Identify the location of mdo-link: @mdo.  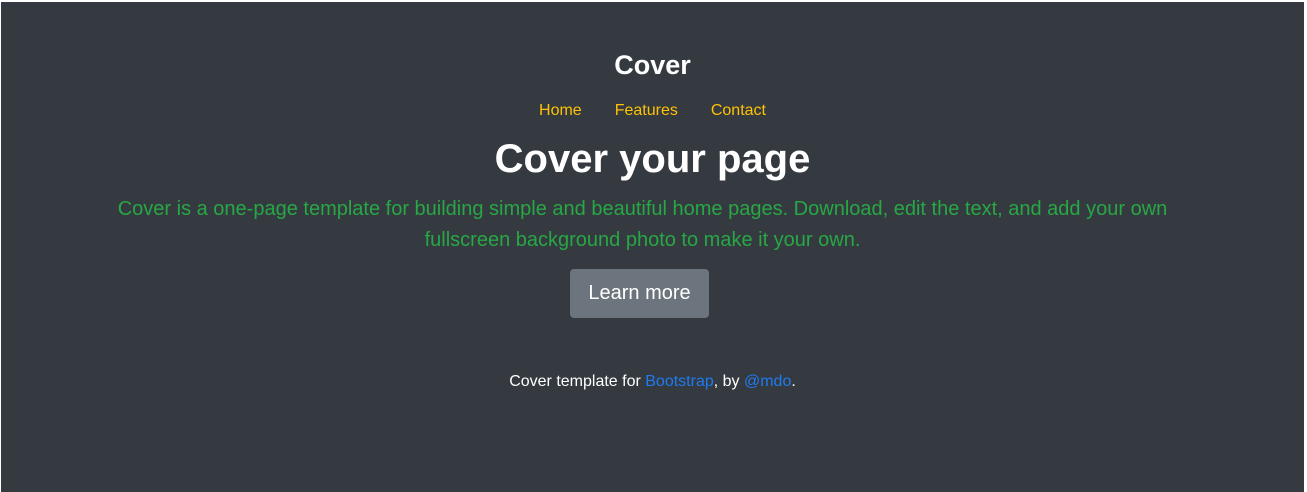
(767, 381).